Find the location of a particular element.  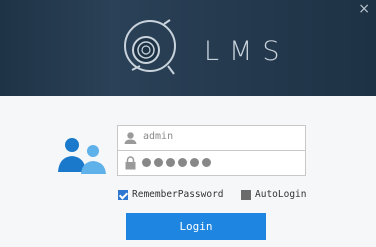

username-field: admin is located at coordinates (211, 138).